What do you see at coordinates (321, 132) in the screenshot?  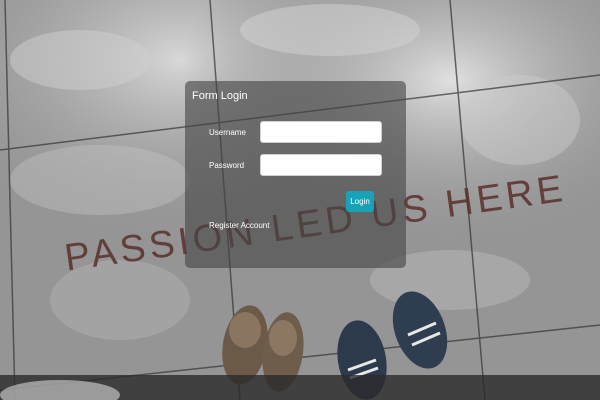 I see `username-input` at bounding box center [321, 132].